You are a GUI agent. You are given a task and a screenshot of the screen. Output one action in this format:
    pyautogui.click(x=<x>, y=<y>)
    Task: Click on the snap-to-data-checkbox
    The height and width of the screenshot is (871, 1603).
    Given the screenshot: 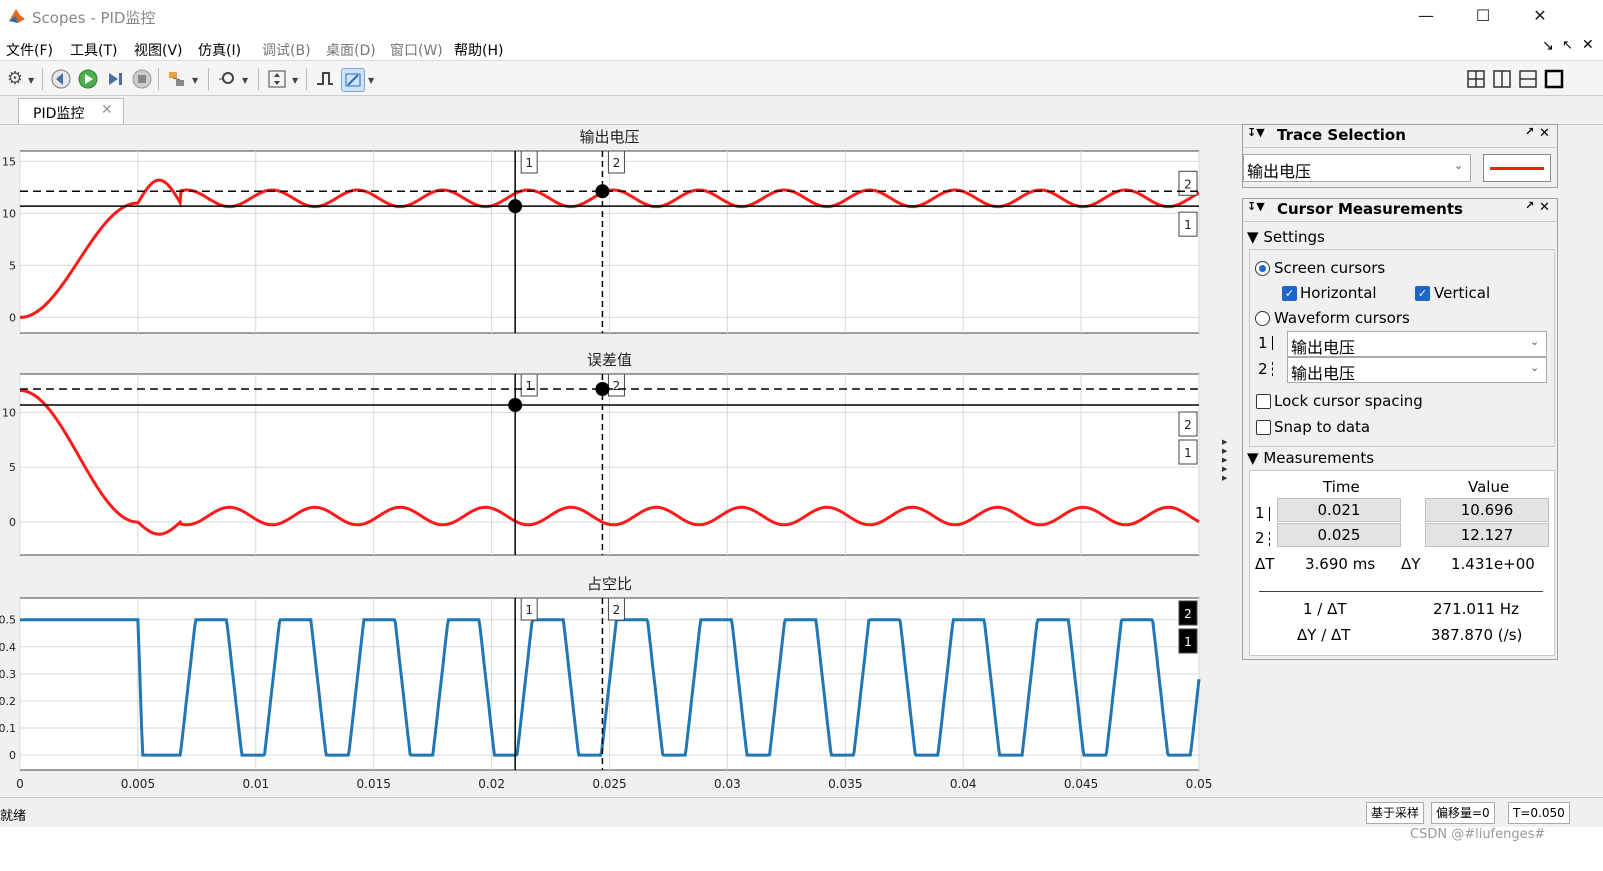 What is the action you would take?
    pyautogui.click(x=1263, y=427)
    